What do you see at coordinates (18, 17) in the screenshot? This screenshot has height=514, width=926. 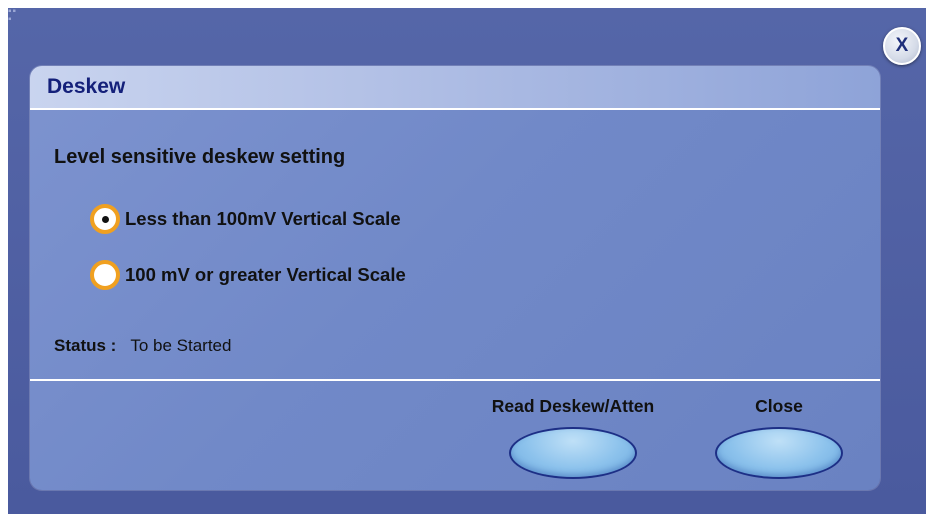 I see `resize-grip-icon: ▪▪ ▪` at bounding box center [18, 17].